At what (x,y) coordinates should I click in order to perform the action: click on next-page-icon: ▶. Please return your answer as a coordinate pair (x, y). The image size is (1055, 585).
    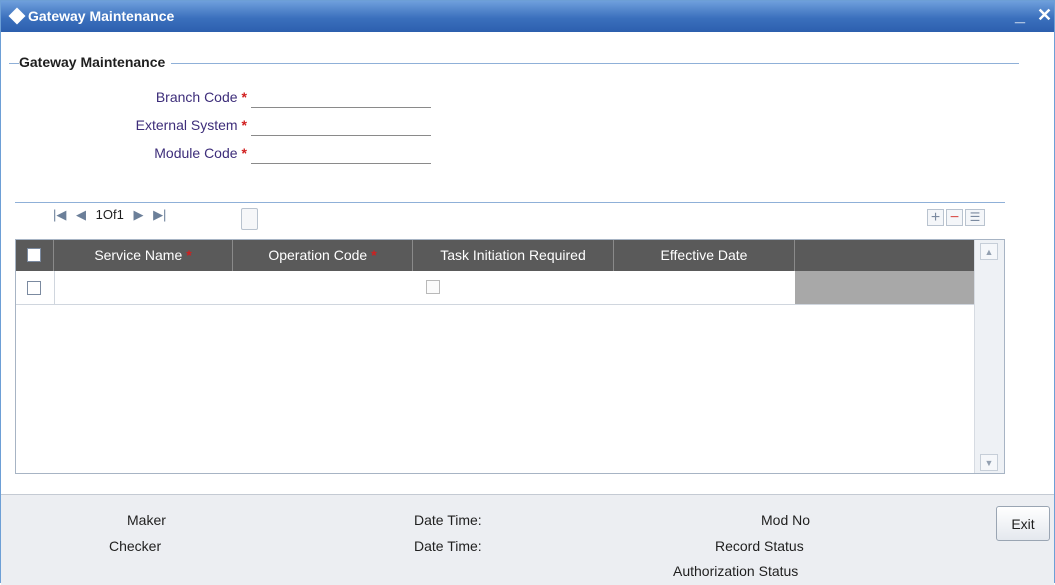
    Looking at the image, I should click on (138, 215).